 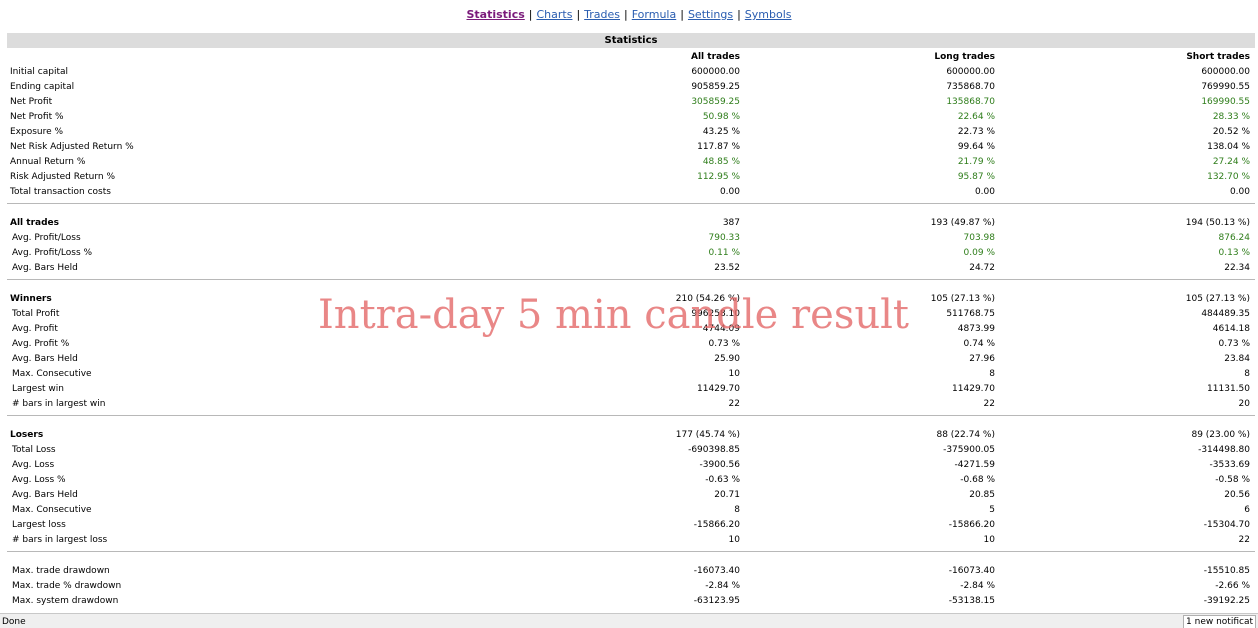 I want to click on stat-row-bars-in-largest-win: # bars in largest win 22 22 20, so click(x=630, y=404).